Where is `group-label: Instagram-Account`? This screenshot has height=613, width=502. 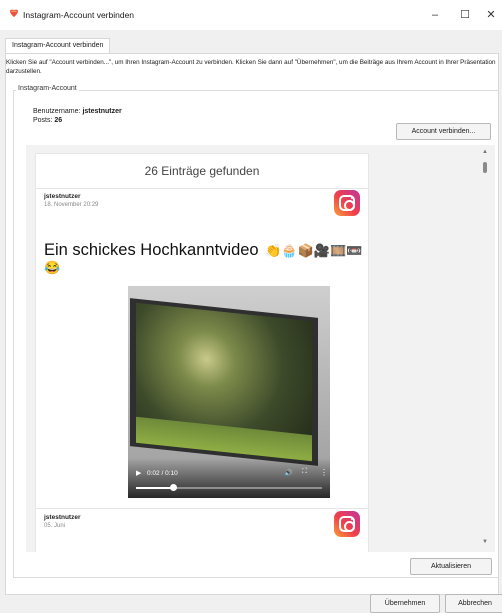 group-label: Instagram-Account is located at coordinates (47, 88).